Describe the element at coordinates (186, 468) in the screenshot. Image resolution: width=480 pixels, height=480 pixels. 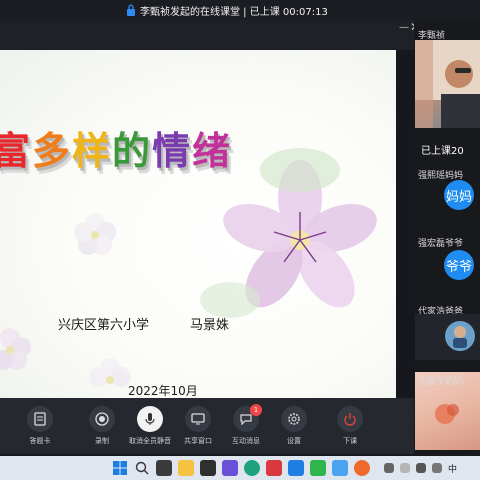
I see `file-explorer-icon` at that location.